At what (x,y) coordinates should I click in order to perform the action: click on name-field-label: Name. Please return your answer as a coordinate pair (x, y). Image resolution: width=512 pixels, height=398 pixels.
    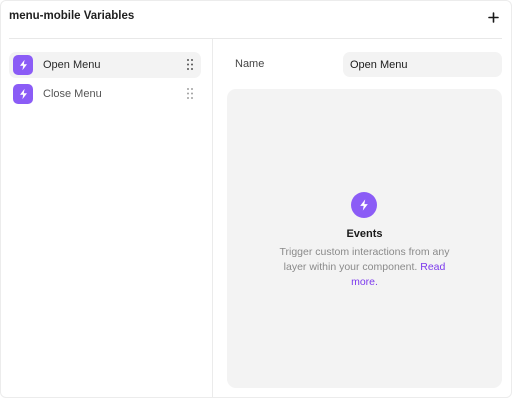
    Looking at the image, I should click on (250, 64).